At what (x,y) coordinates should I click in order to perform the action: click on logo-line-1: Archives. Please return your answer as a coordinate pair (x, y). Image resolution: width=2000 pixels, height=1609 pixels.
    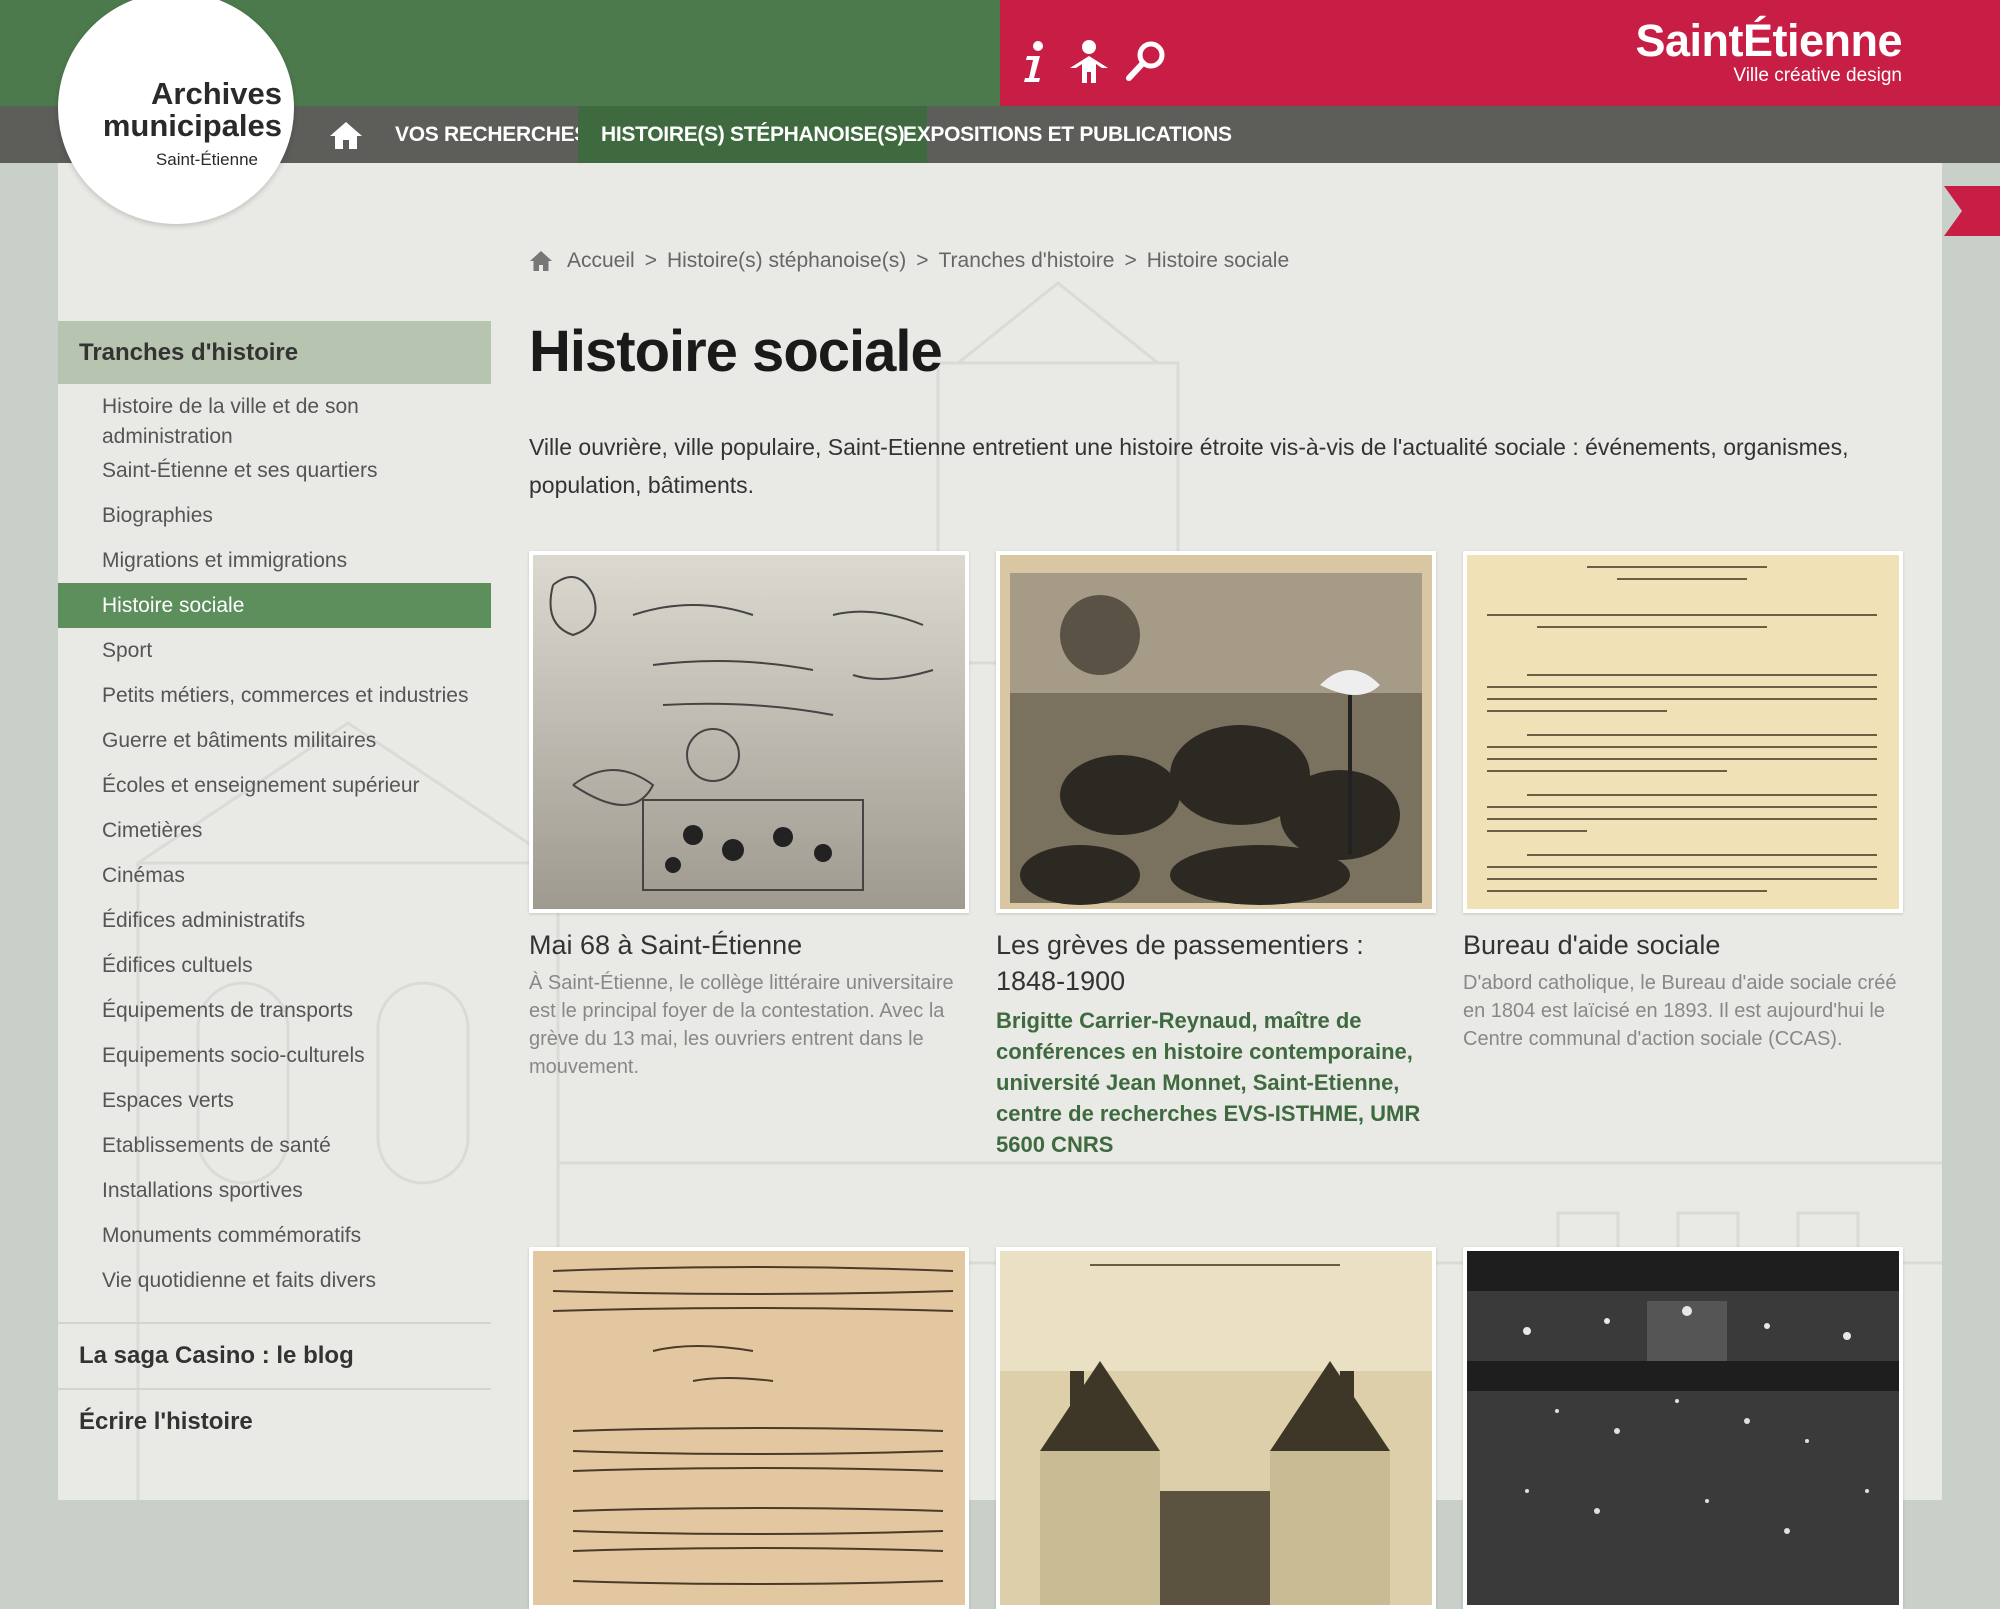
    Looking at the image, I should click on (216, 93).